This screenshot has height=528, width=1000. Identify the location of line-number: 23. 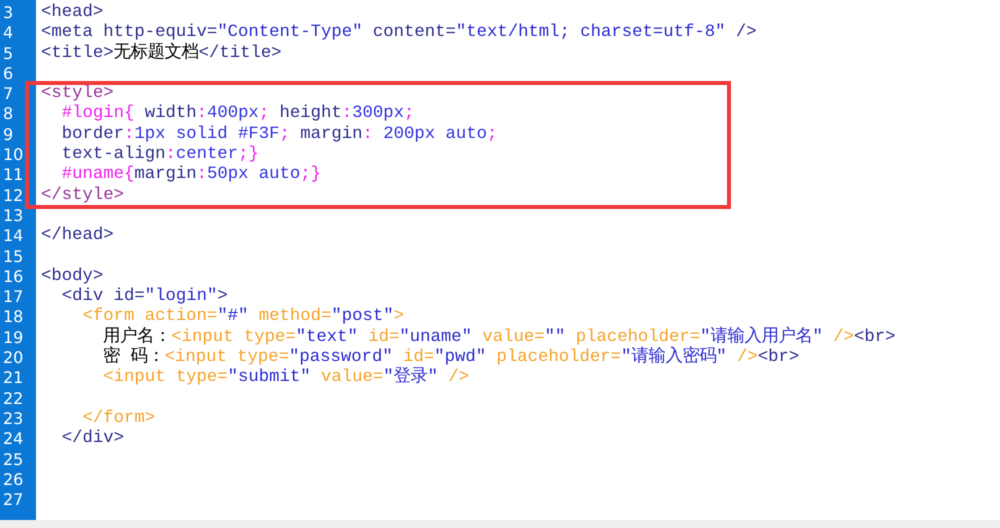
(13, 419).